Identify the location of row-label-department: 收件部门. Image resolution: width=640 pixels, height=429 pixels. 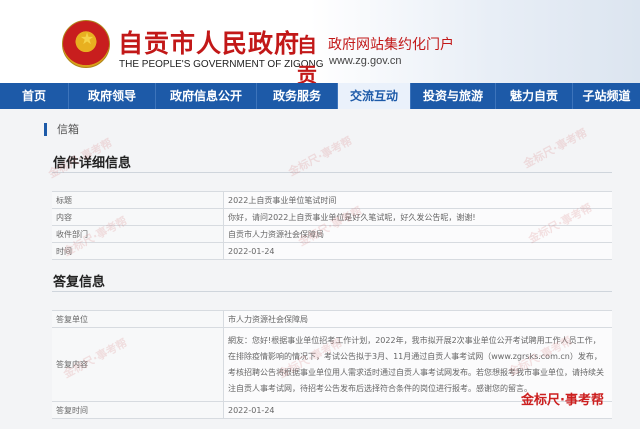
(138, 234).